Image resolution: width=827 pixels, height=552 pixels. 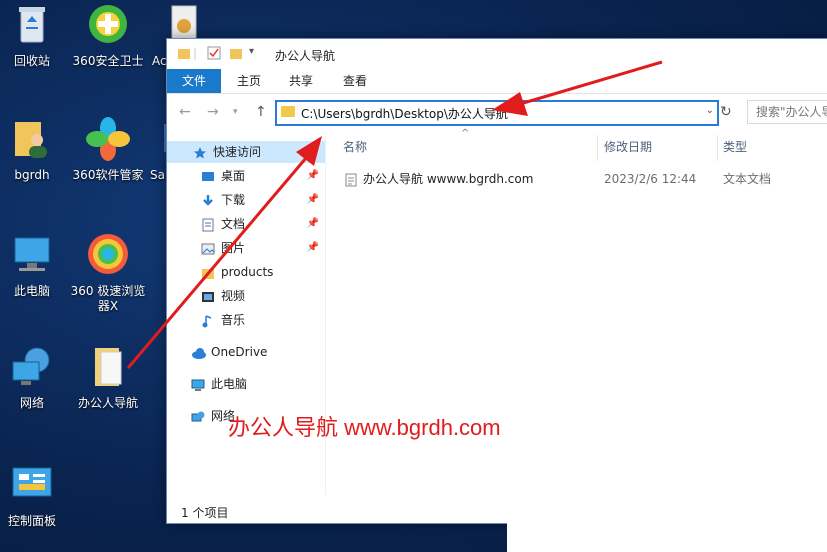 I want to click on desktop-icon-network: 网络, so click(x=36, y=377).